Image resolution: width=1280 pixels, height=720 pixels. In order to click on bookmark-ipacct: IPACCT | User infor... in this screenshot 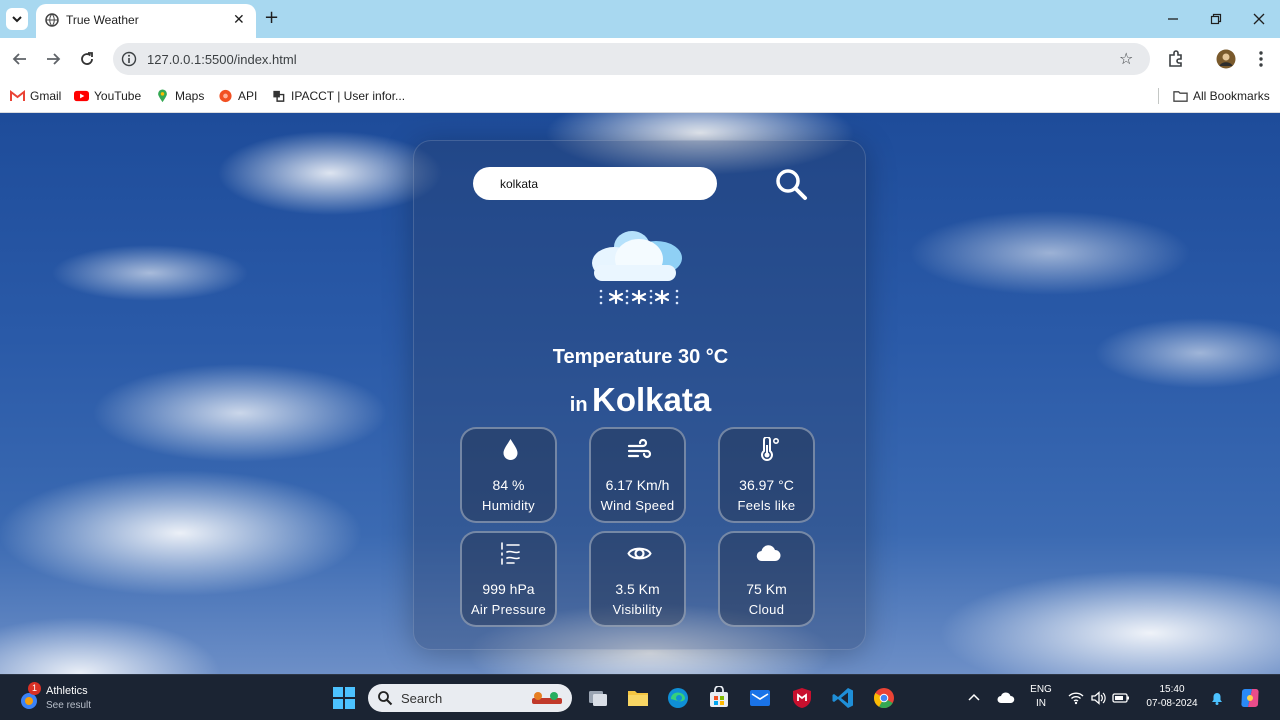, I will do `click(338, 96)`.